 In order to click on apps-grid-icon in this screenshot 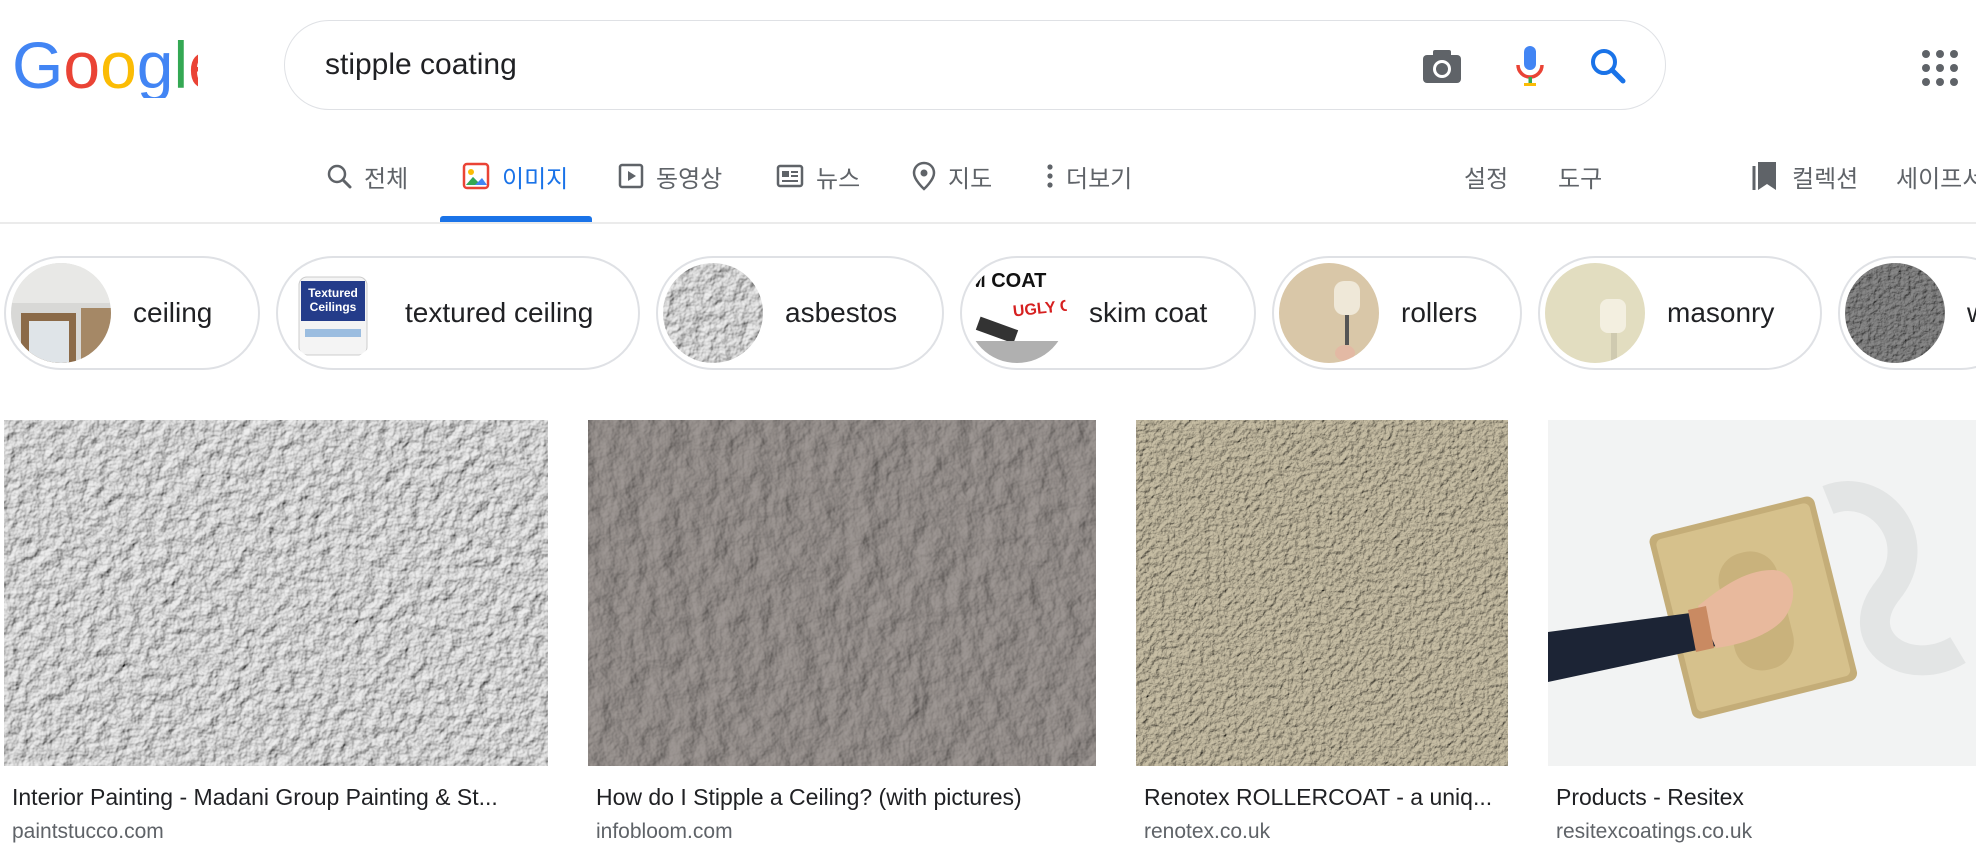, I will do `click(1940, 68)`.